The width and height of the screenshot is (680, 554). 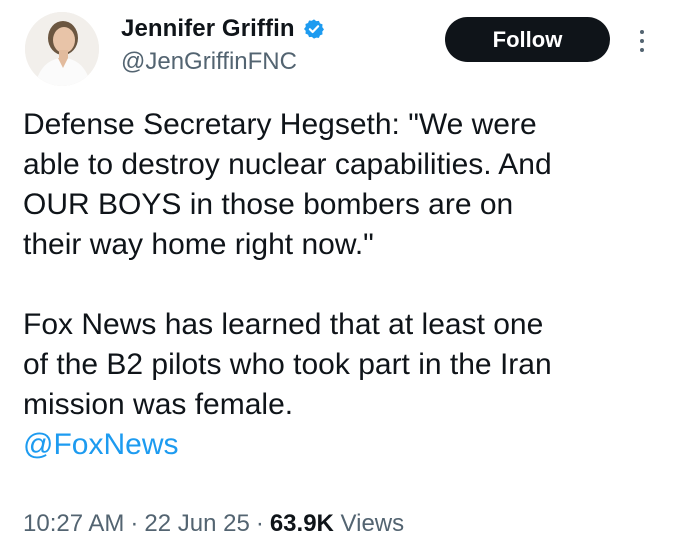 What do you see at coordinates (223, 45) in the screenshot?
I see `author-info: Jennifer Griffin @JenGriffinFNC` at bounding box center [223, 45].